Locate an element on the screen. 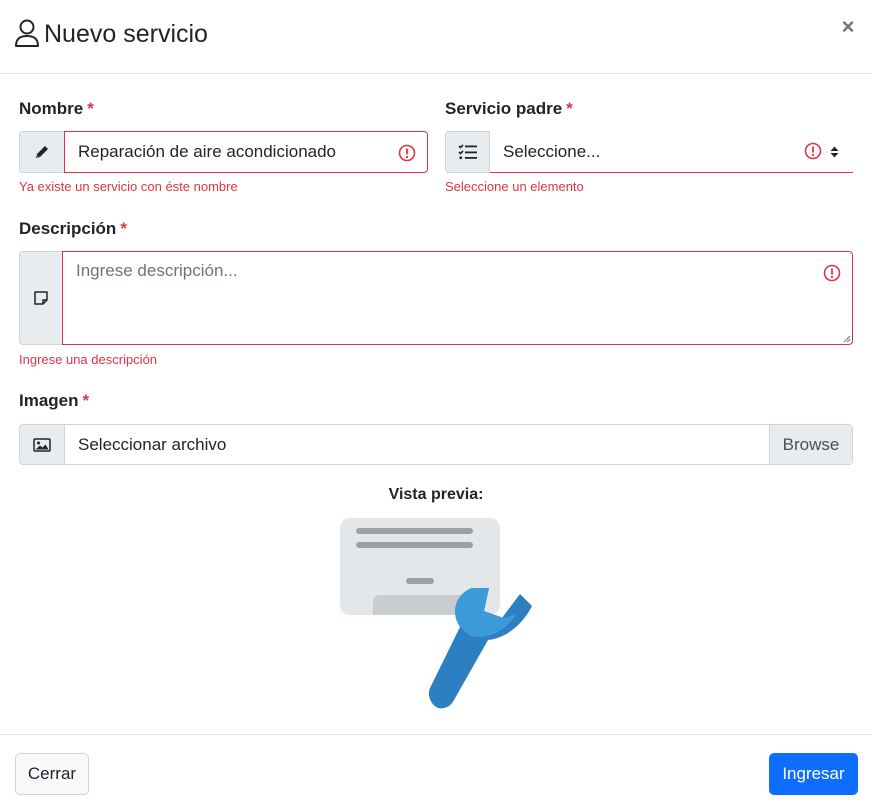 This screenshot has height=809, width=872. ingresar-button: Ingresar is located at coordinates (813, 774).